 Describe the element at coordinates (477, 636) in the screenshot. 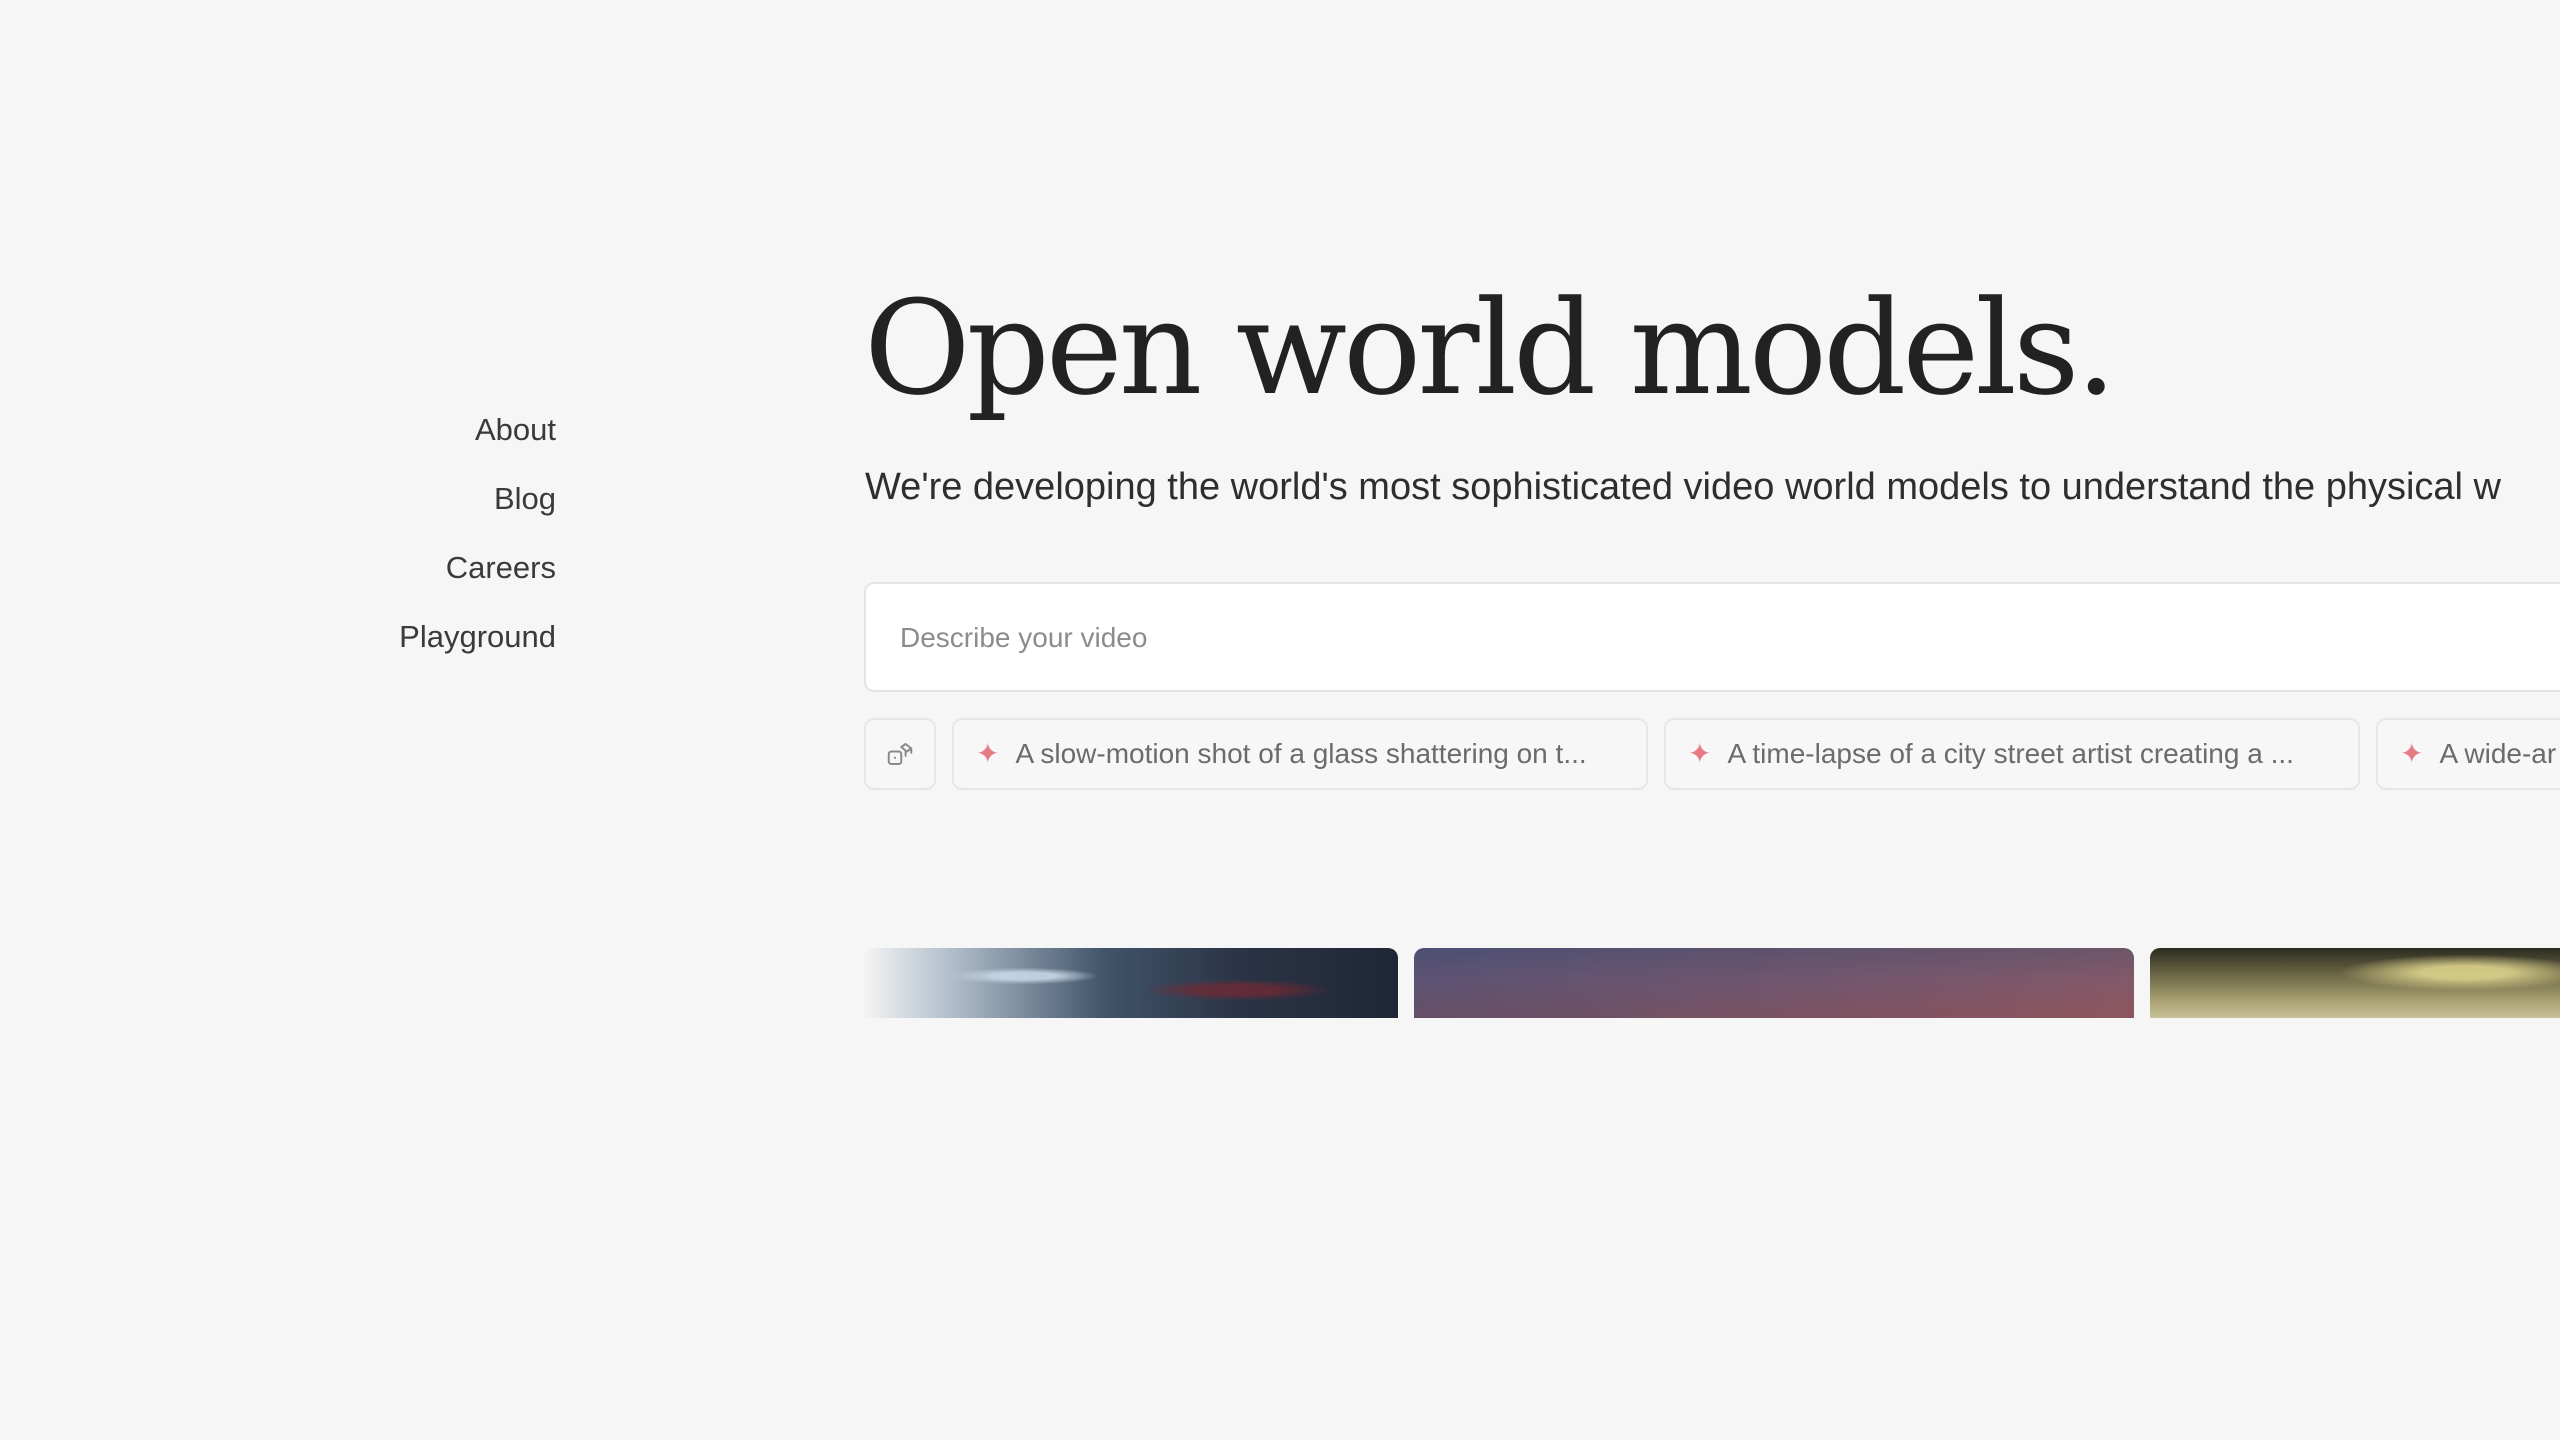

I see `nav-playground-link: Playground` at that location.